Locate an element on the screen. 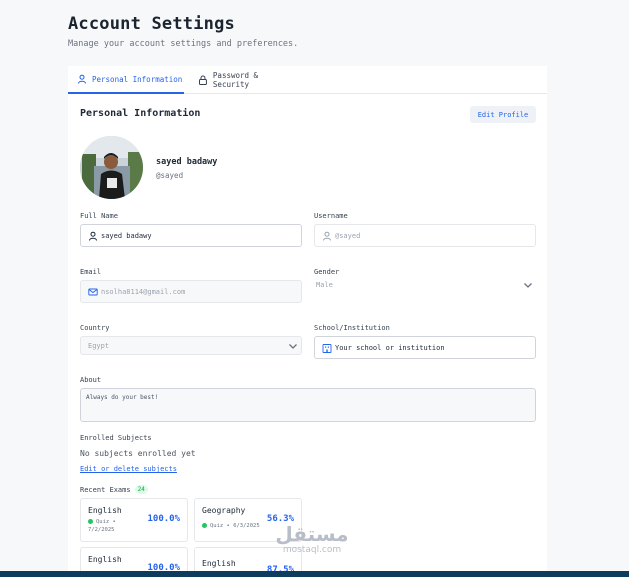 The width and height of the screenshot is (629, 577). tab-personal-information: Personal Information is located at coordinates (126, 80).